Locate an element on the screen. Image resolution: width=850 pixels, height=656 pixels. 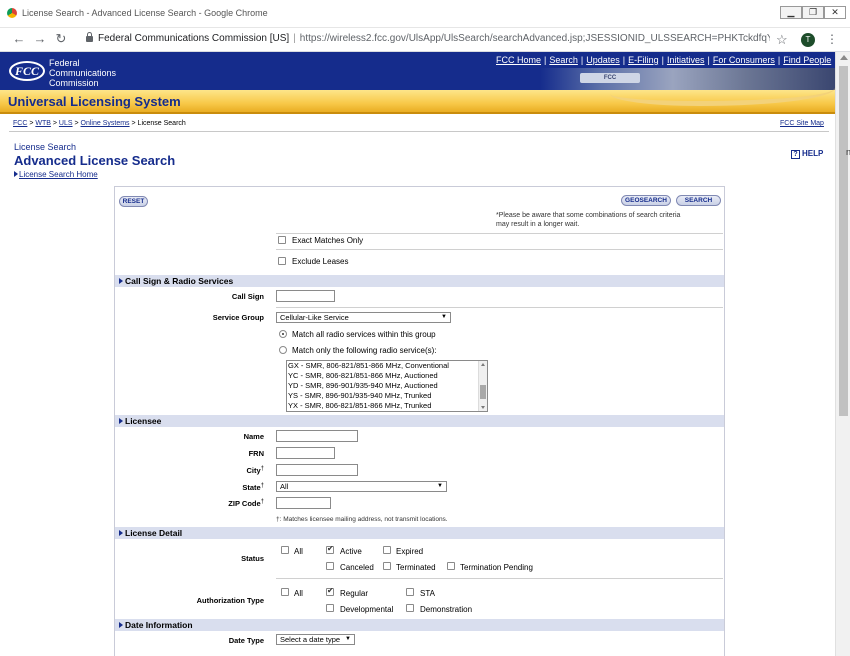
breadcrumb-online-systems: Online Systems is located at coordinates (105, 123).